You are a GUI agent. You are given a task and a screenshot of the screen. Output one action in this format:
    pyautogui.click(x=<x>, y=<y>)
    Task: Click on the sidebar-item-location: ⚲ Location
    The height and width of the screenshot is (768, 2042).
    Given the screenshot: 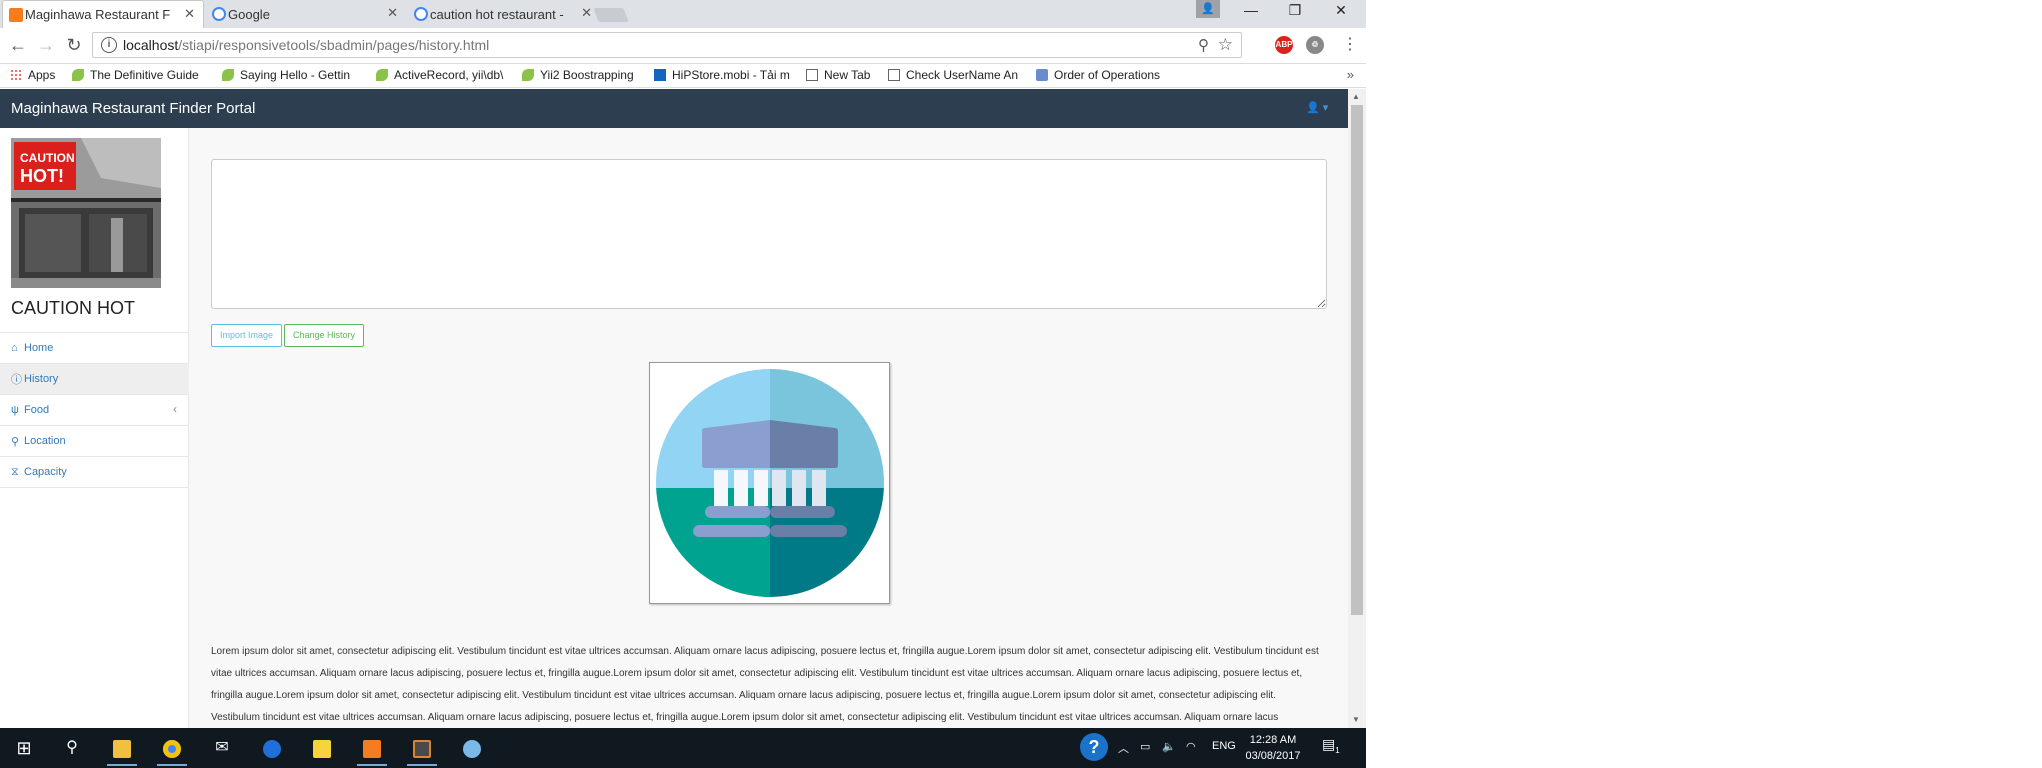 What is the action you would take?
    pyautogui.click(x=94, y=441)
    